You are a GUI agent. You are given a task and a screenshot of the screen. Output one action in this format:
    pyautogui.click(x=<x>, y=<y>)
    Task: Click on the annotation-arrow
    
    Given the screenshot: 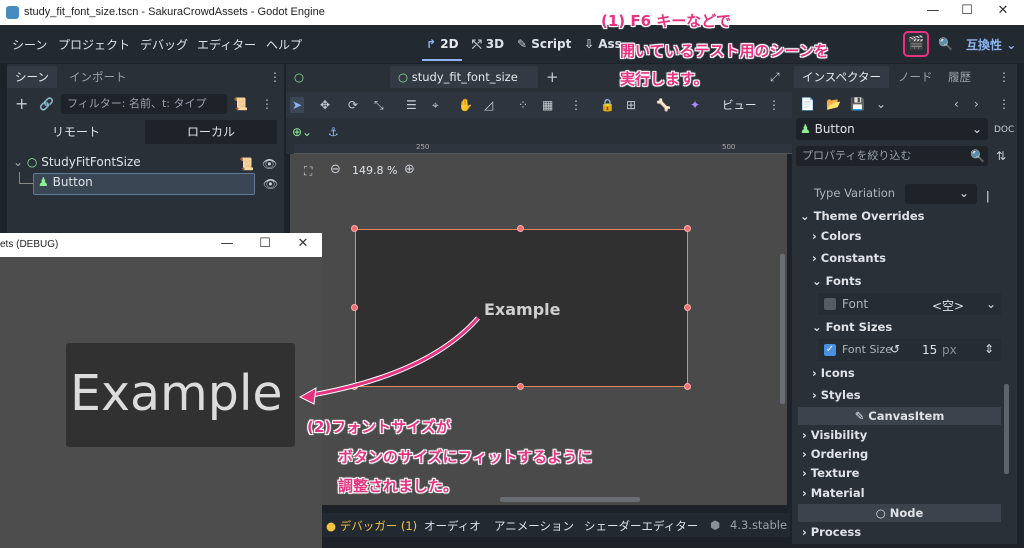 What is the action you would take?
    pyautogui.click(x=389, y=360)
    